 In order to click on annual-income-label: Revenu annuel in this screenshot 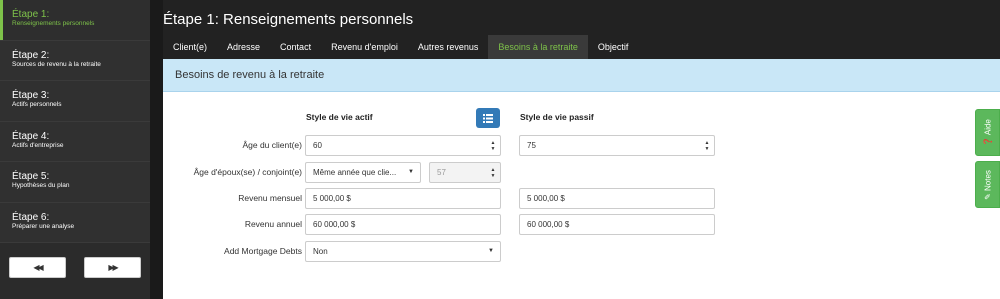, I will do `click(273, 224)`.